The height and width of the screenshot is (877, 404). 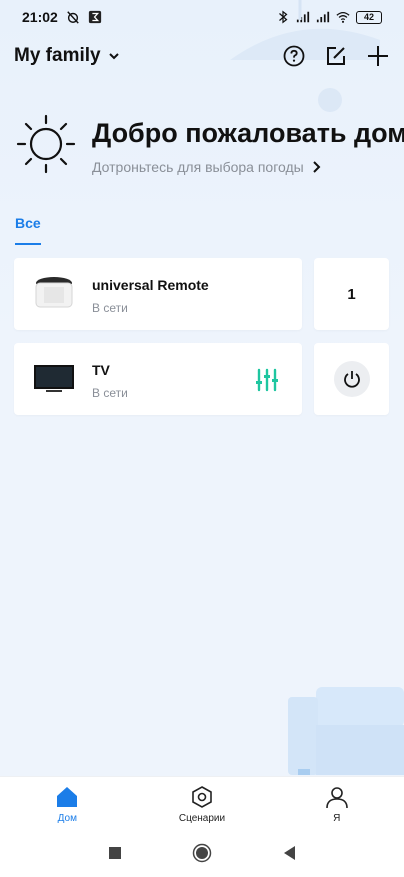 What do you see at coordinates (337, 818) in the screenshot?
I see `nav-profile-label: Я` at bounding box center [337, 818].